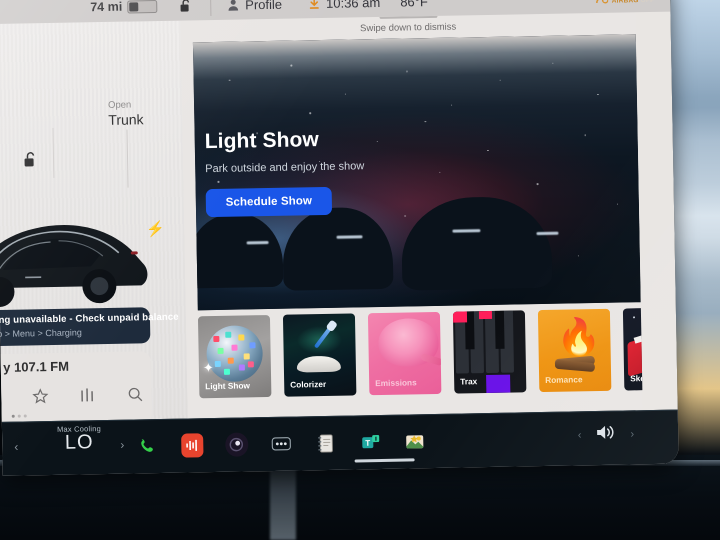 This screenshot has height=540, width=720. I want to click on trax-accent-purple, so click(498, 384).